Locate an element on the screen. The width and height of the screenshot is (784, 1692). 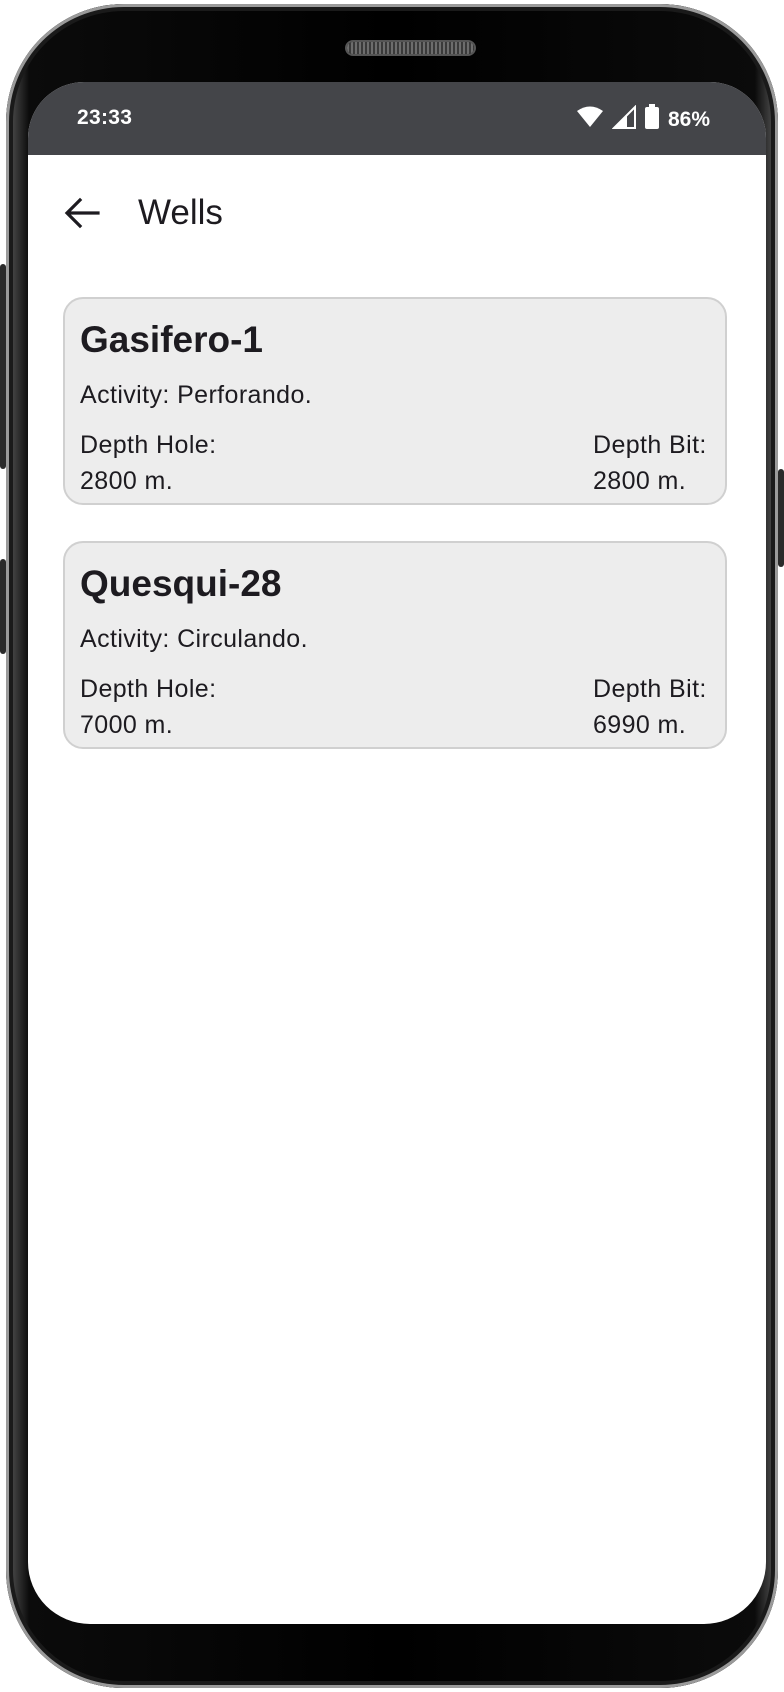
page-title: Wells is located at coordinates (180, 212).